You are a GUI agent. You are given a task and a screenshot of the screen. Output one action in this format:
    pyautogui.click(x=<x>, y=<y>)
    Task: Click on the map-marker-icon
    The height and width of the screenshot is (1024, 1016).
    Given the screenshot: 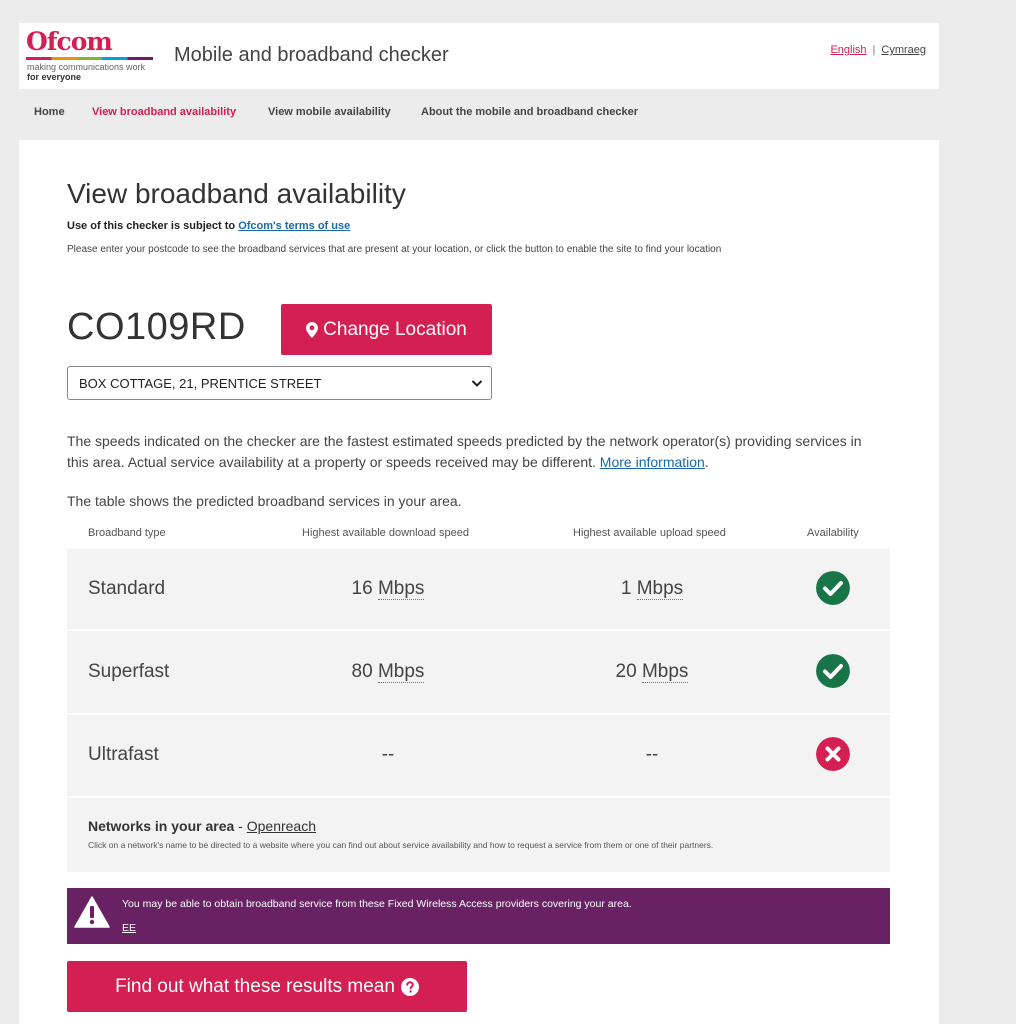 What is the action you would take?
    pyautogui.click(x=312, y=329)
    